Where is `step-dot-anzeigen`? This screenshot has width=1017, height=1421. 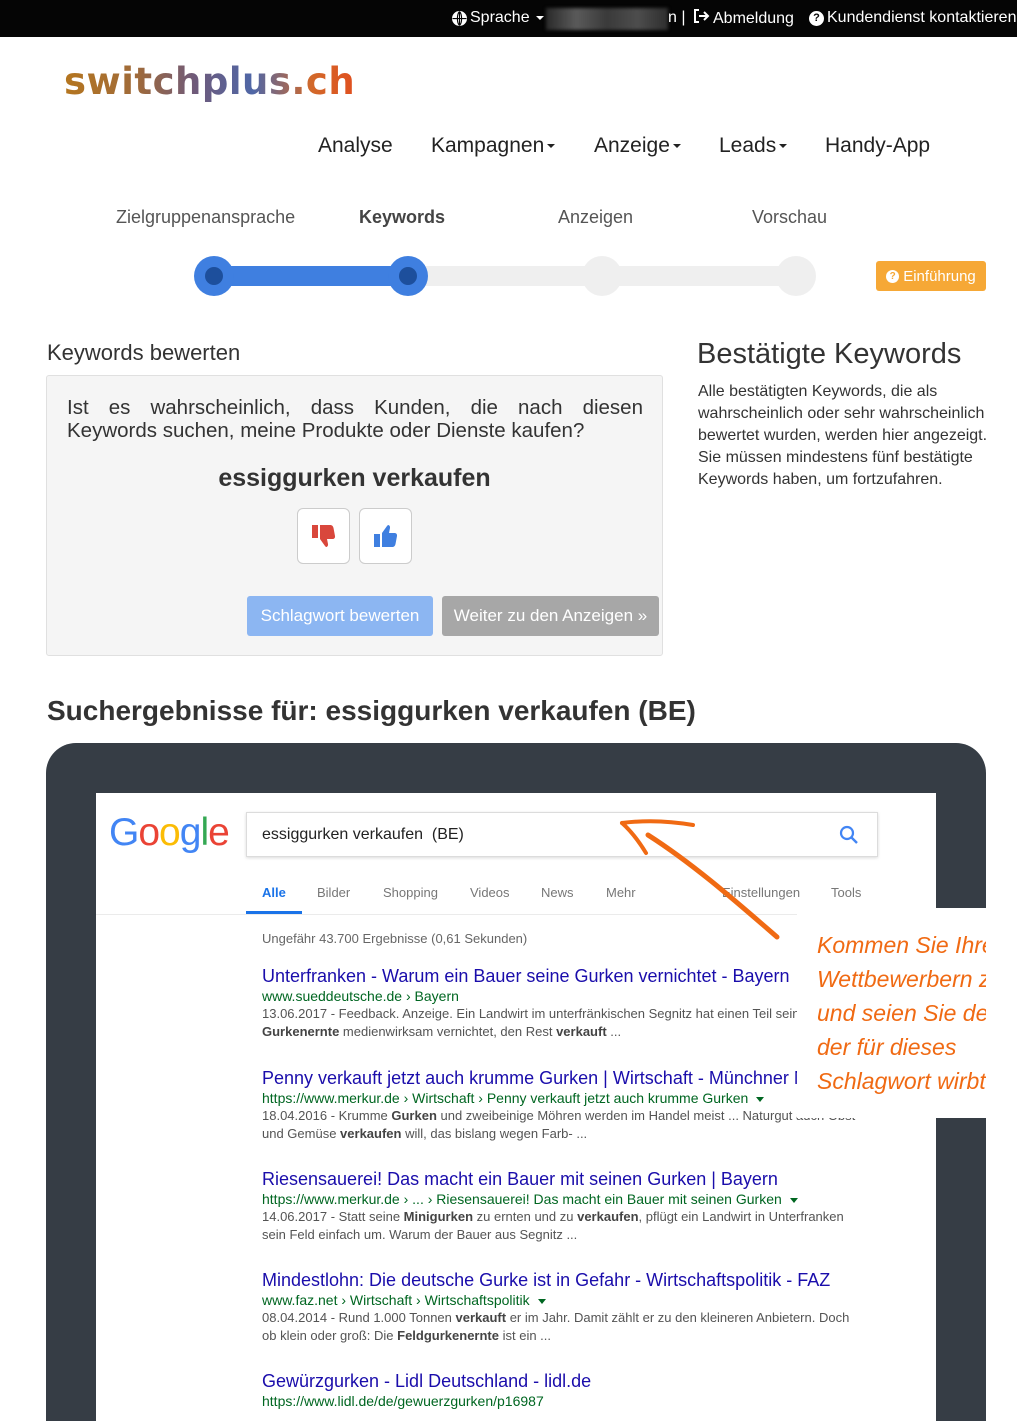 step-dot-anzeigen is located at coordinates (602, 276).